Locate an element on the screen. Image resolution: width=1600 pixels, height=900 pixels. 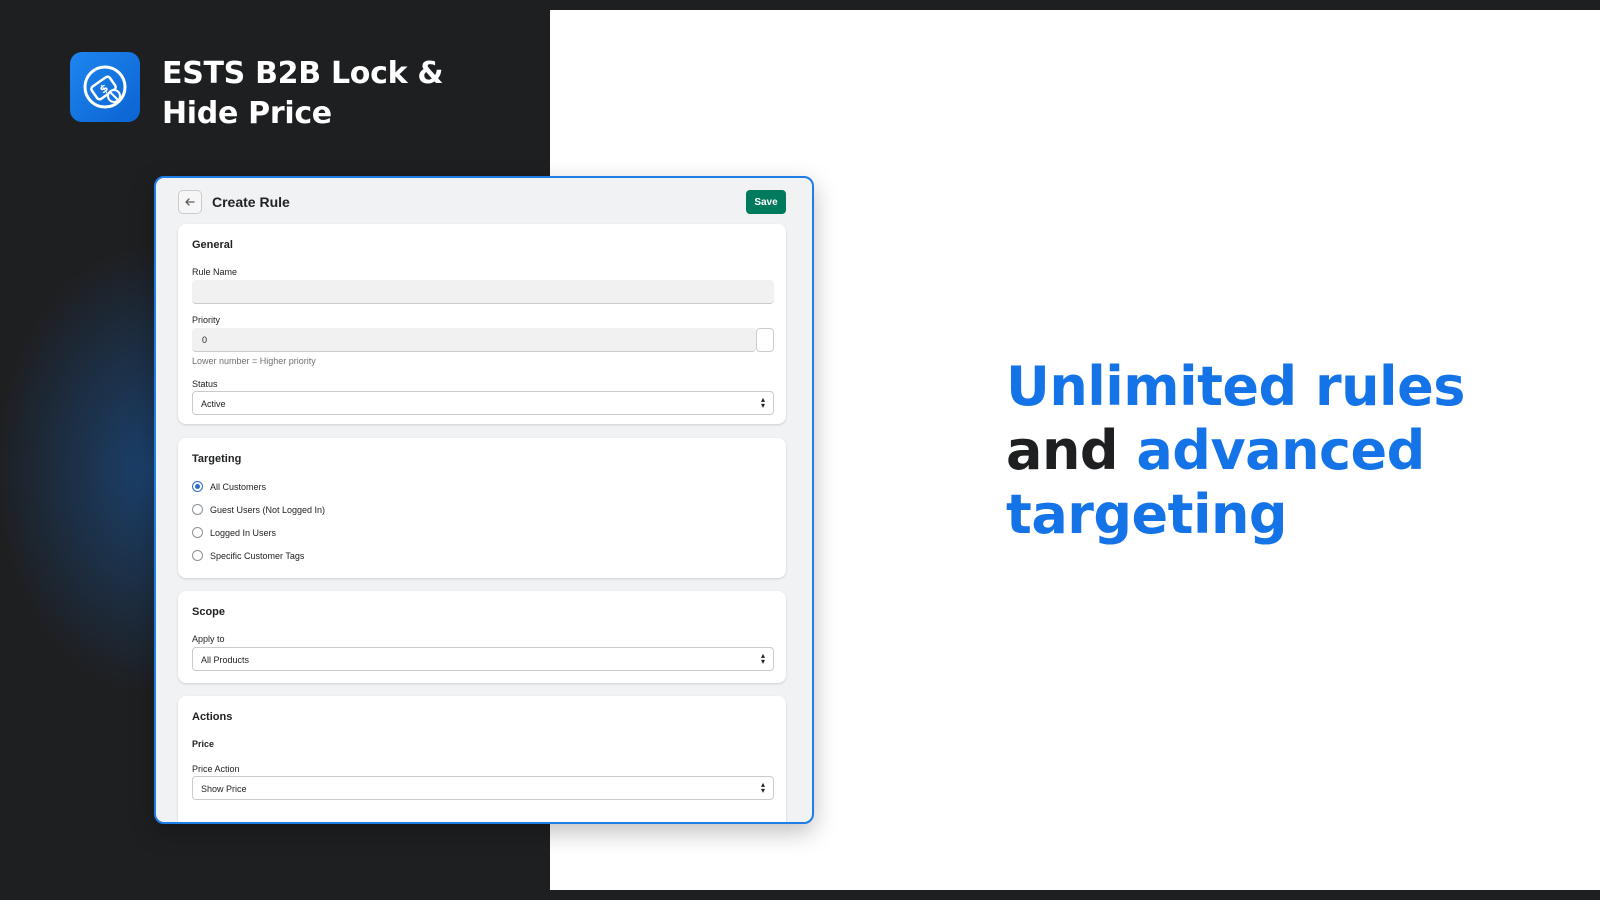
apply-to-select: All Products ▴ ▾ is located at coordinates (483, 659).